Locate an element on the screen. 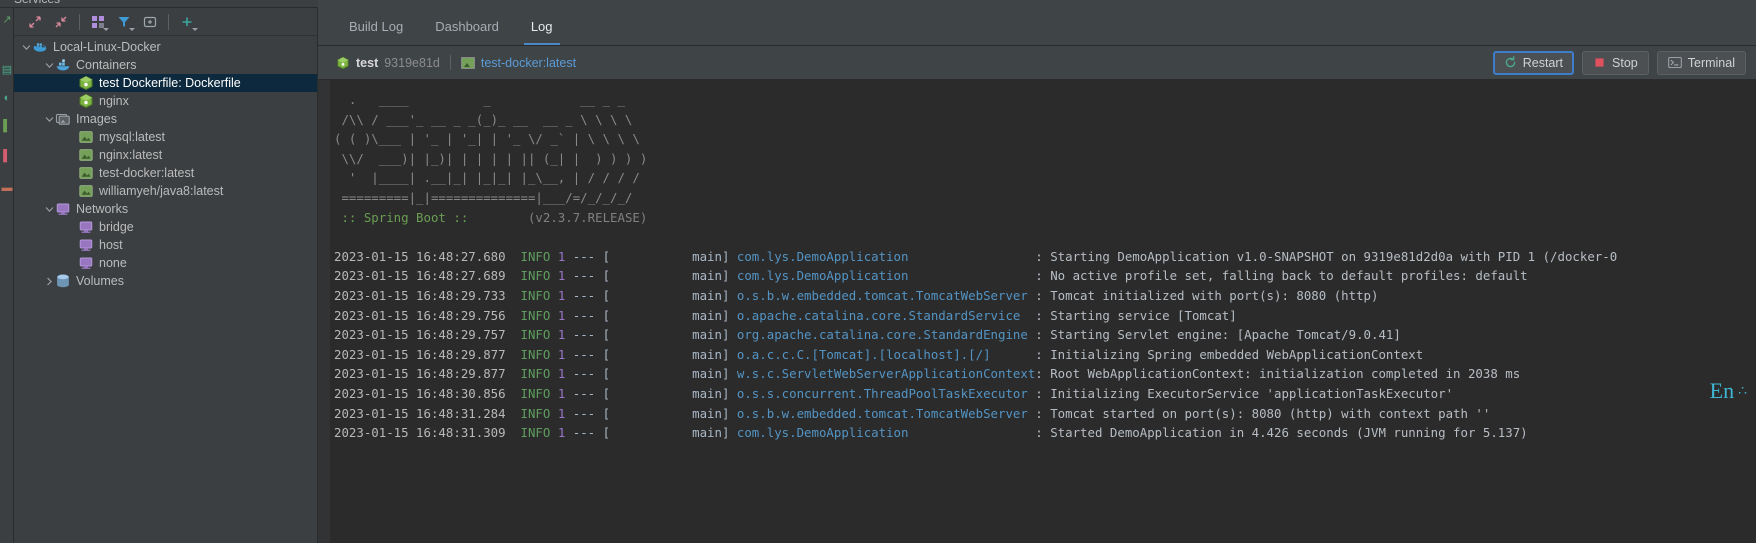 Image resolution: width=1756 pixels, height=543 pixels. tree-item-test-dockerfile-dockerfile: test Dockerfile: Dockerfile is located at coordinates (165, 83).